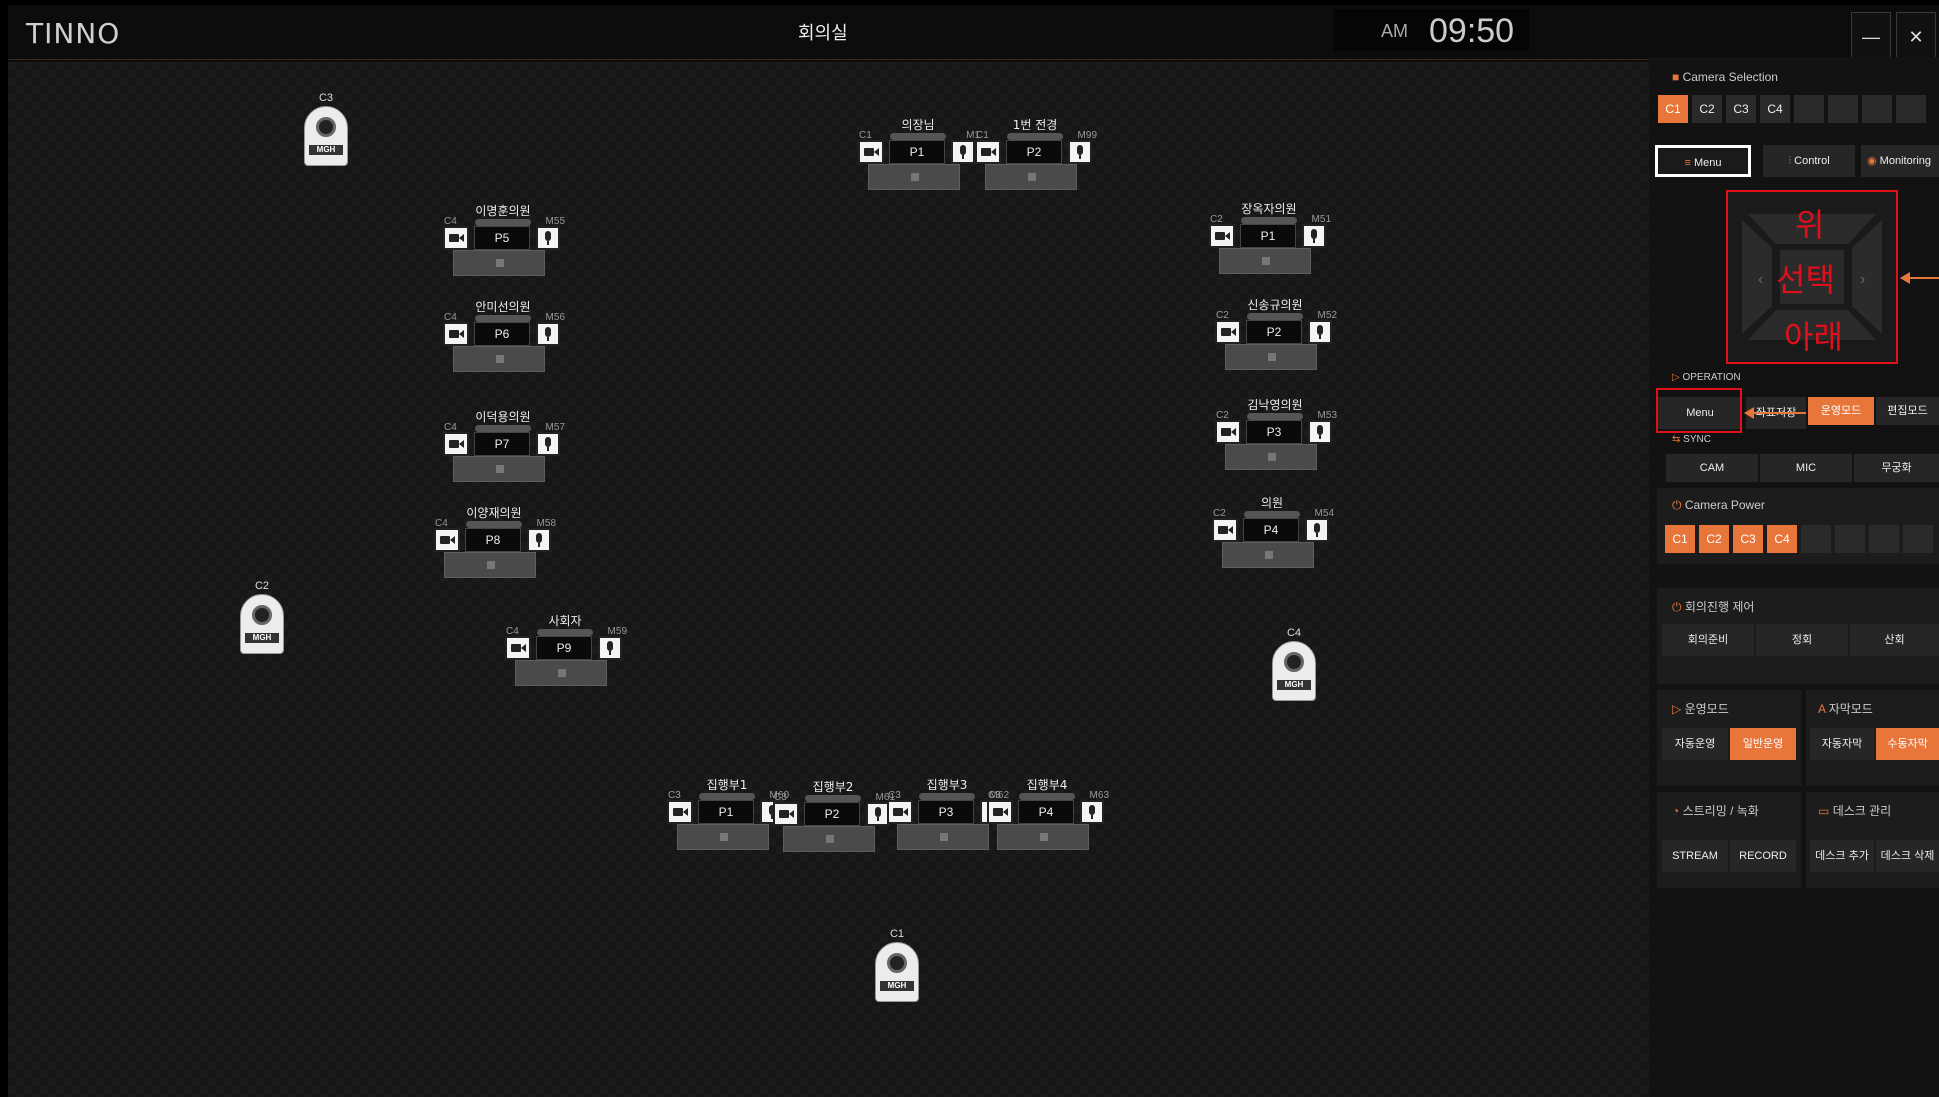 This screenshot has height=1097, width=1939. What do you see at coordinates (1748, 539) in the screenshot?
I see `power-c3: C3` at bounding box center [1748, 539].